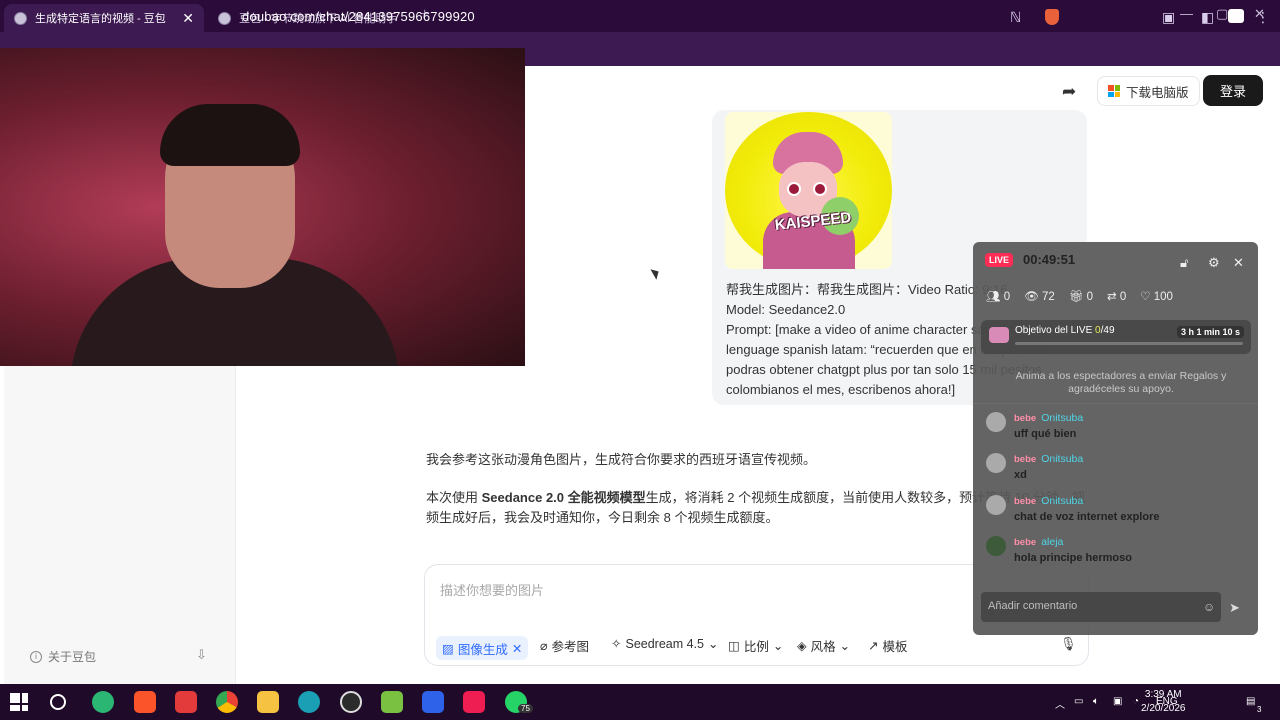 This screenshot has width=1280, height=720. Describe the element at coordinates (63, 656) in the screenshot. I see `about-doubao-link: i 关于豆包` at that location.